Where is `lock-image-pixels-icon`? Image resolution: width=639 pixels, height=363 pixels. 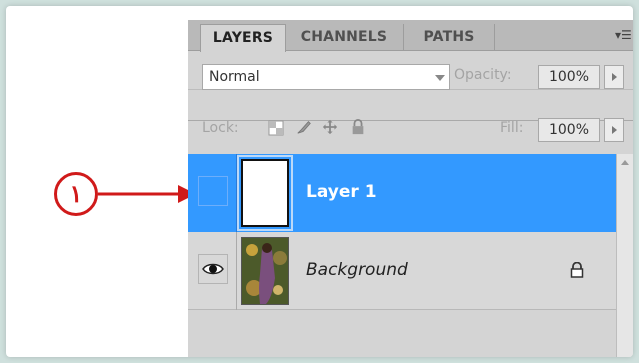 lock-image-pixels-icon is located at coordinates (304, 127).